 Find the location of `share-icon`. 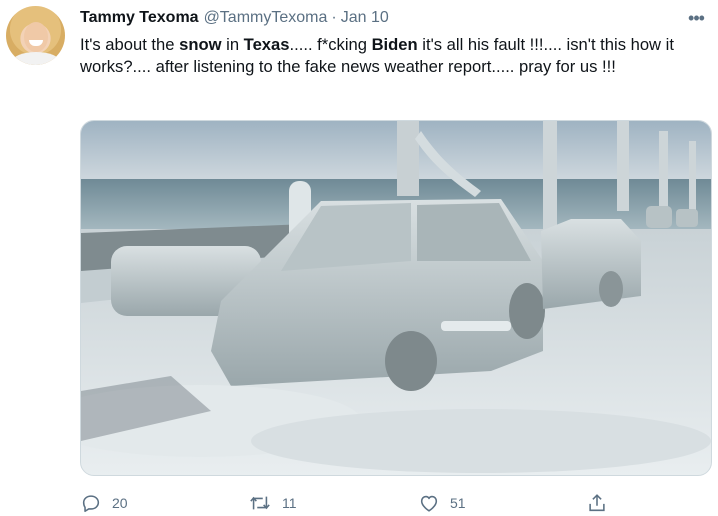

share-icon is located at coordinates (597, 503).